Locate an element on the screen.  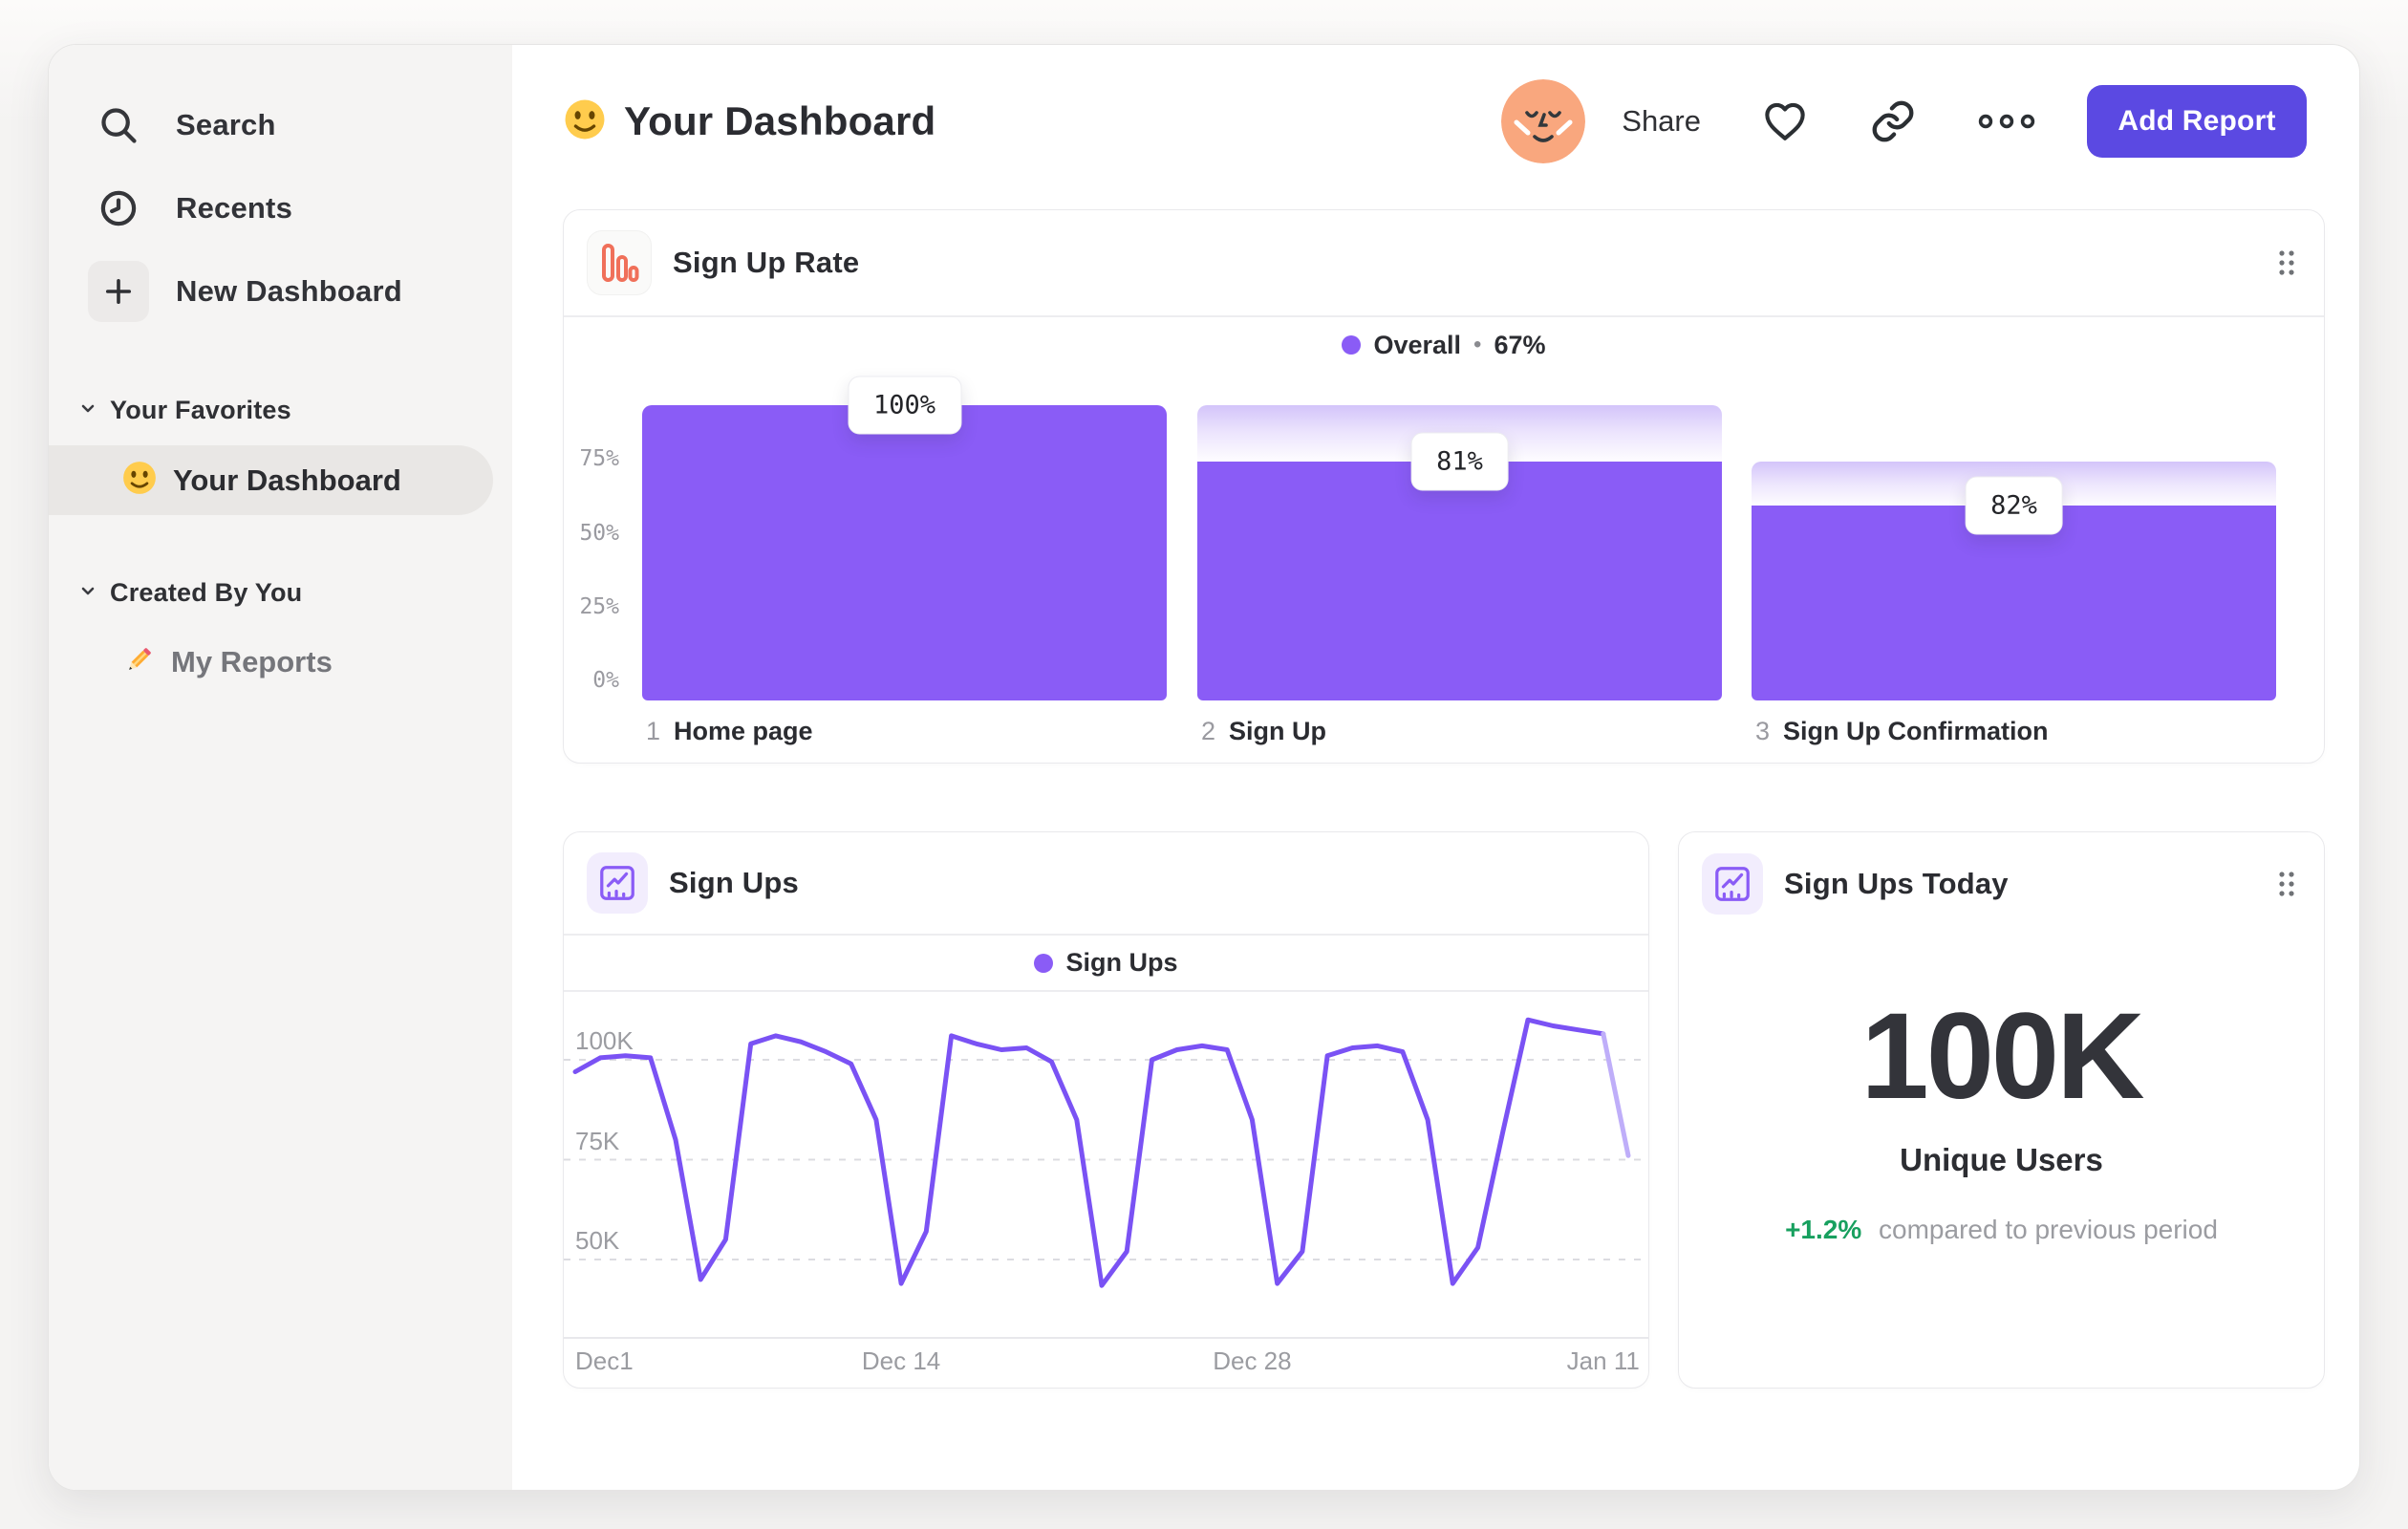
sidebar-item-label: Your Dashboard is located at coordinates (287, 480).